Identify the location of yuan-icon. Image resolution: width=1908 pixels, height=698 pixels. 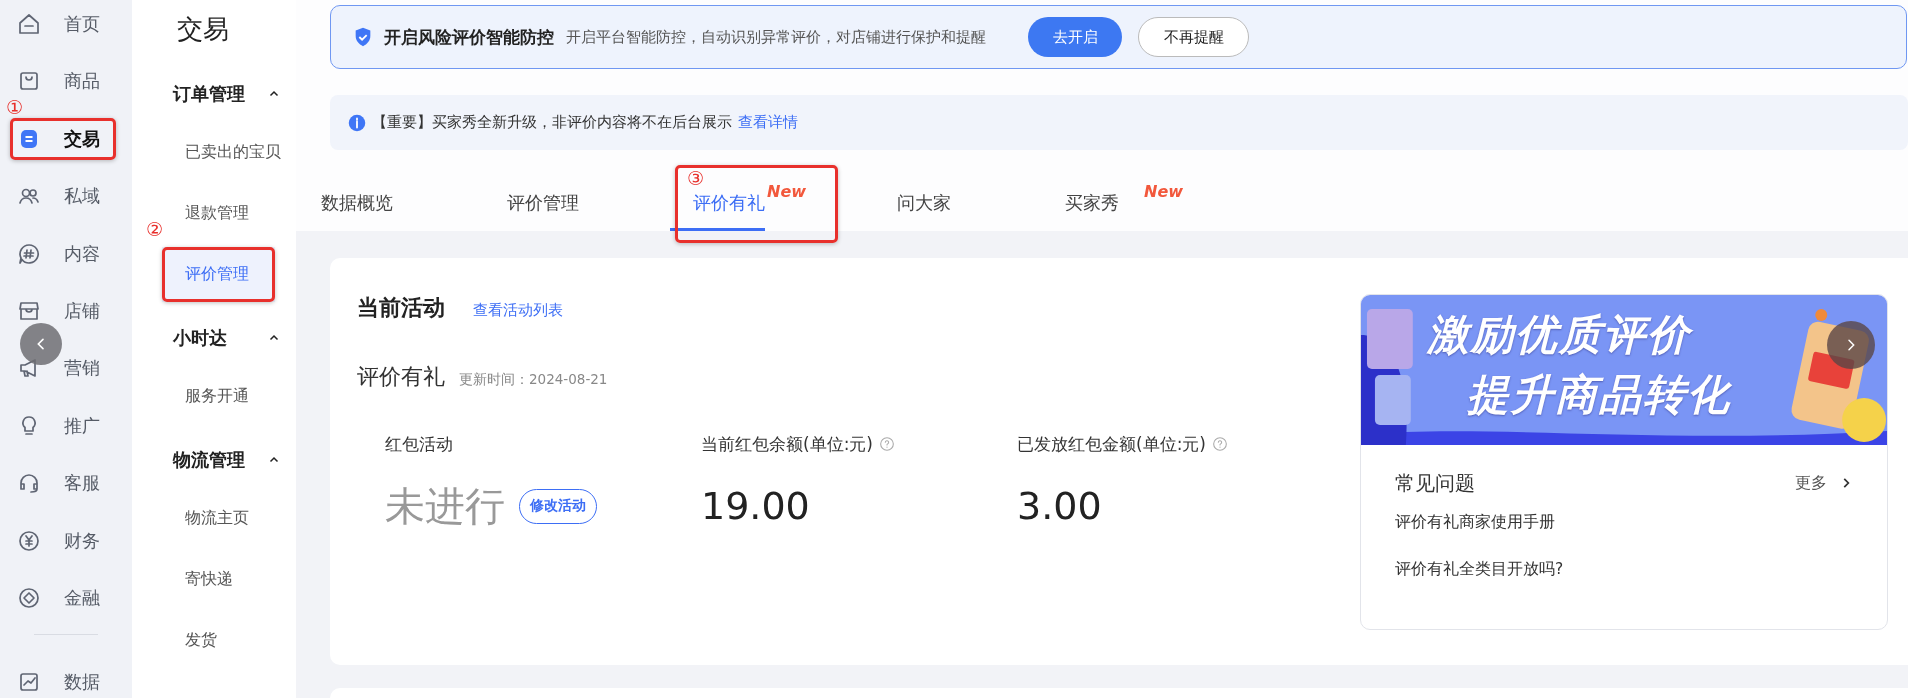
(29, 540).